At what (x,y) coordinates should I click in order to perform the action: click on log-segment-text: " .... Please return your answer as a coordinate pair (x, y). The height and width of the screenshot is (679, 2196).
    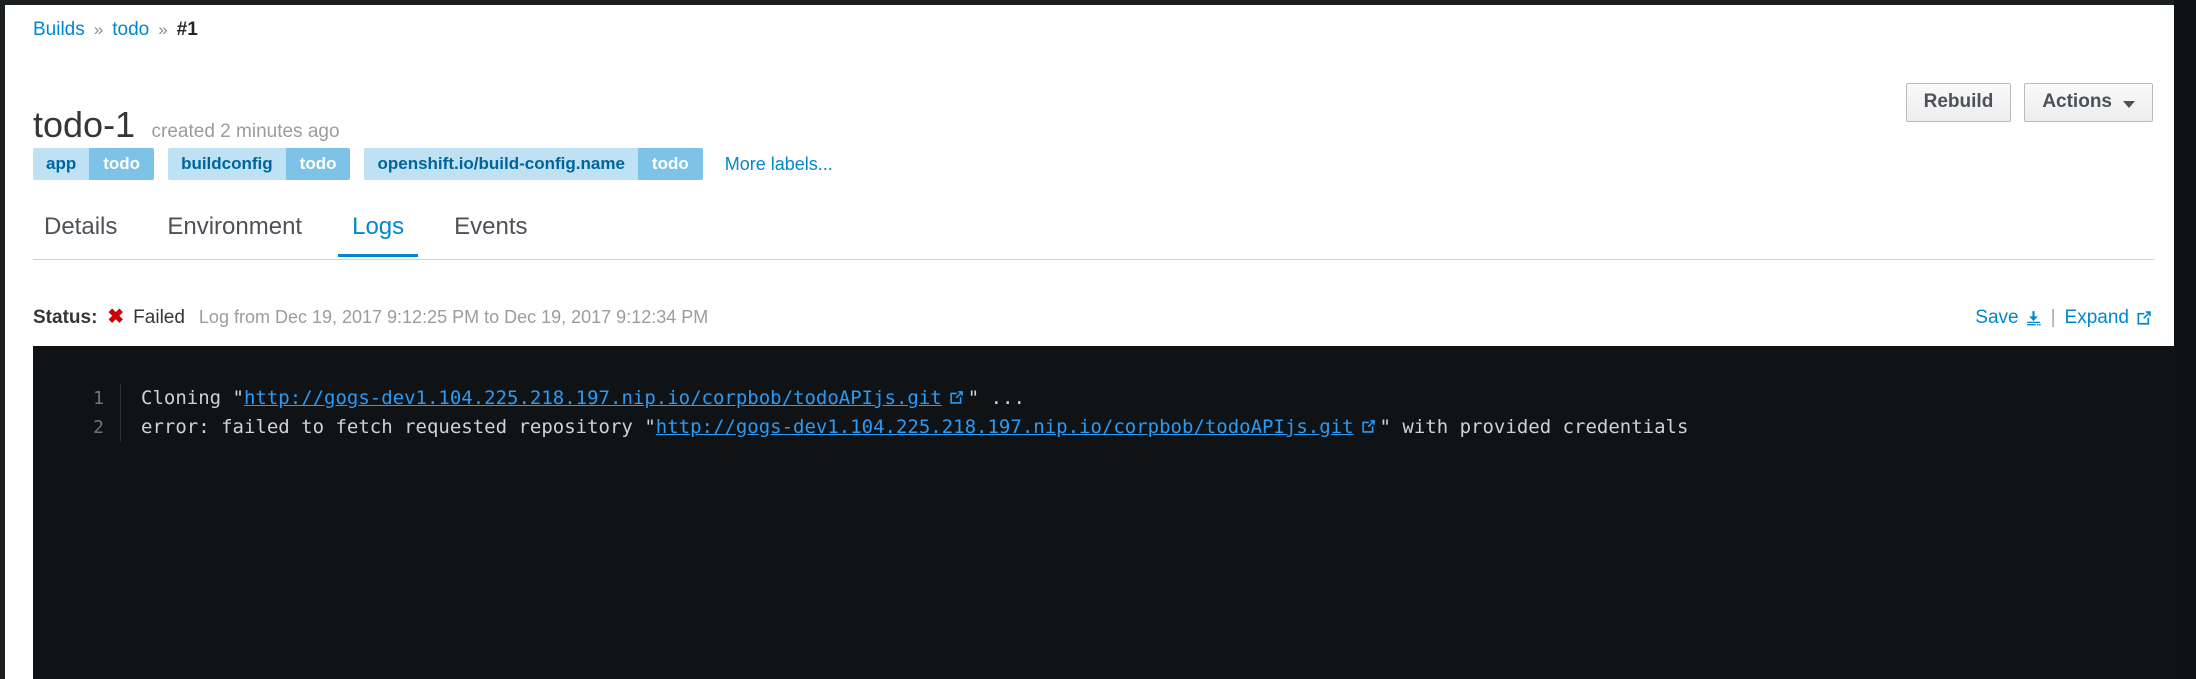
    Looking at the image, I should click on (996, 398).